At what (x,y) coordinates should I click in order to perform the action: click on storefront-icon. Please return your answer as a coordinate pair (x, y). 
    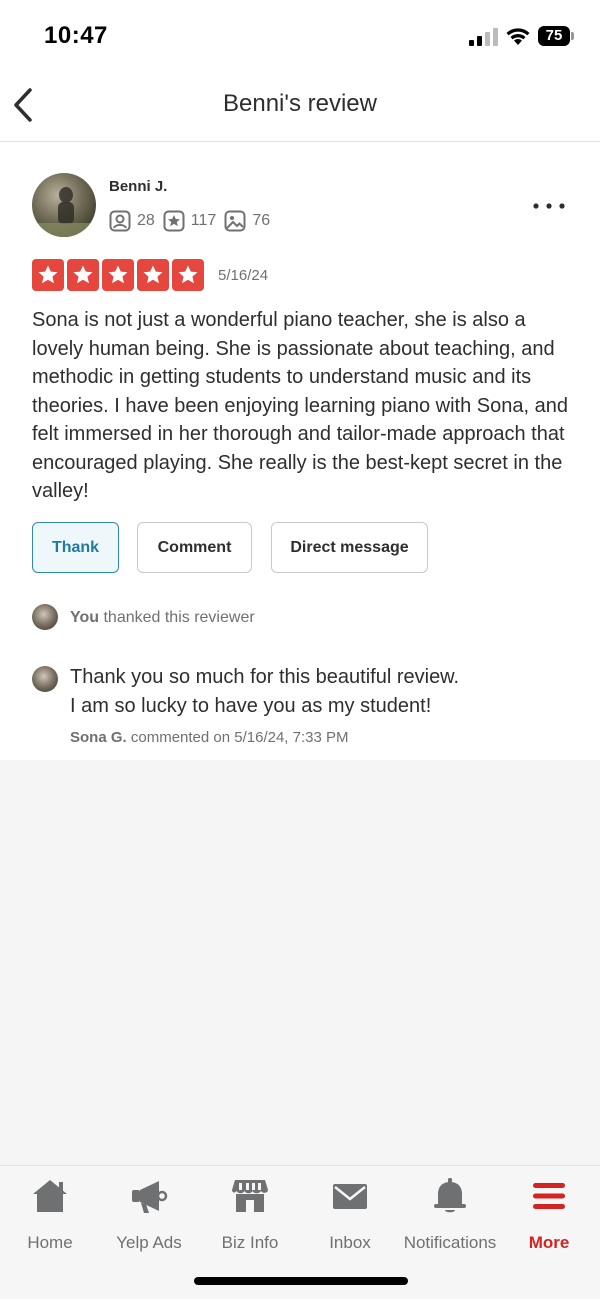
    Looking at the image, I should click on (250, 1196).